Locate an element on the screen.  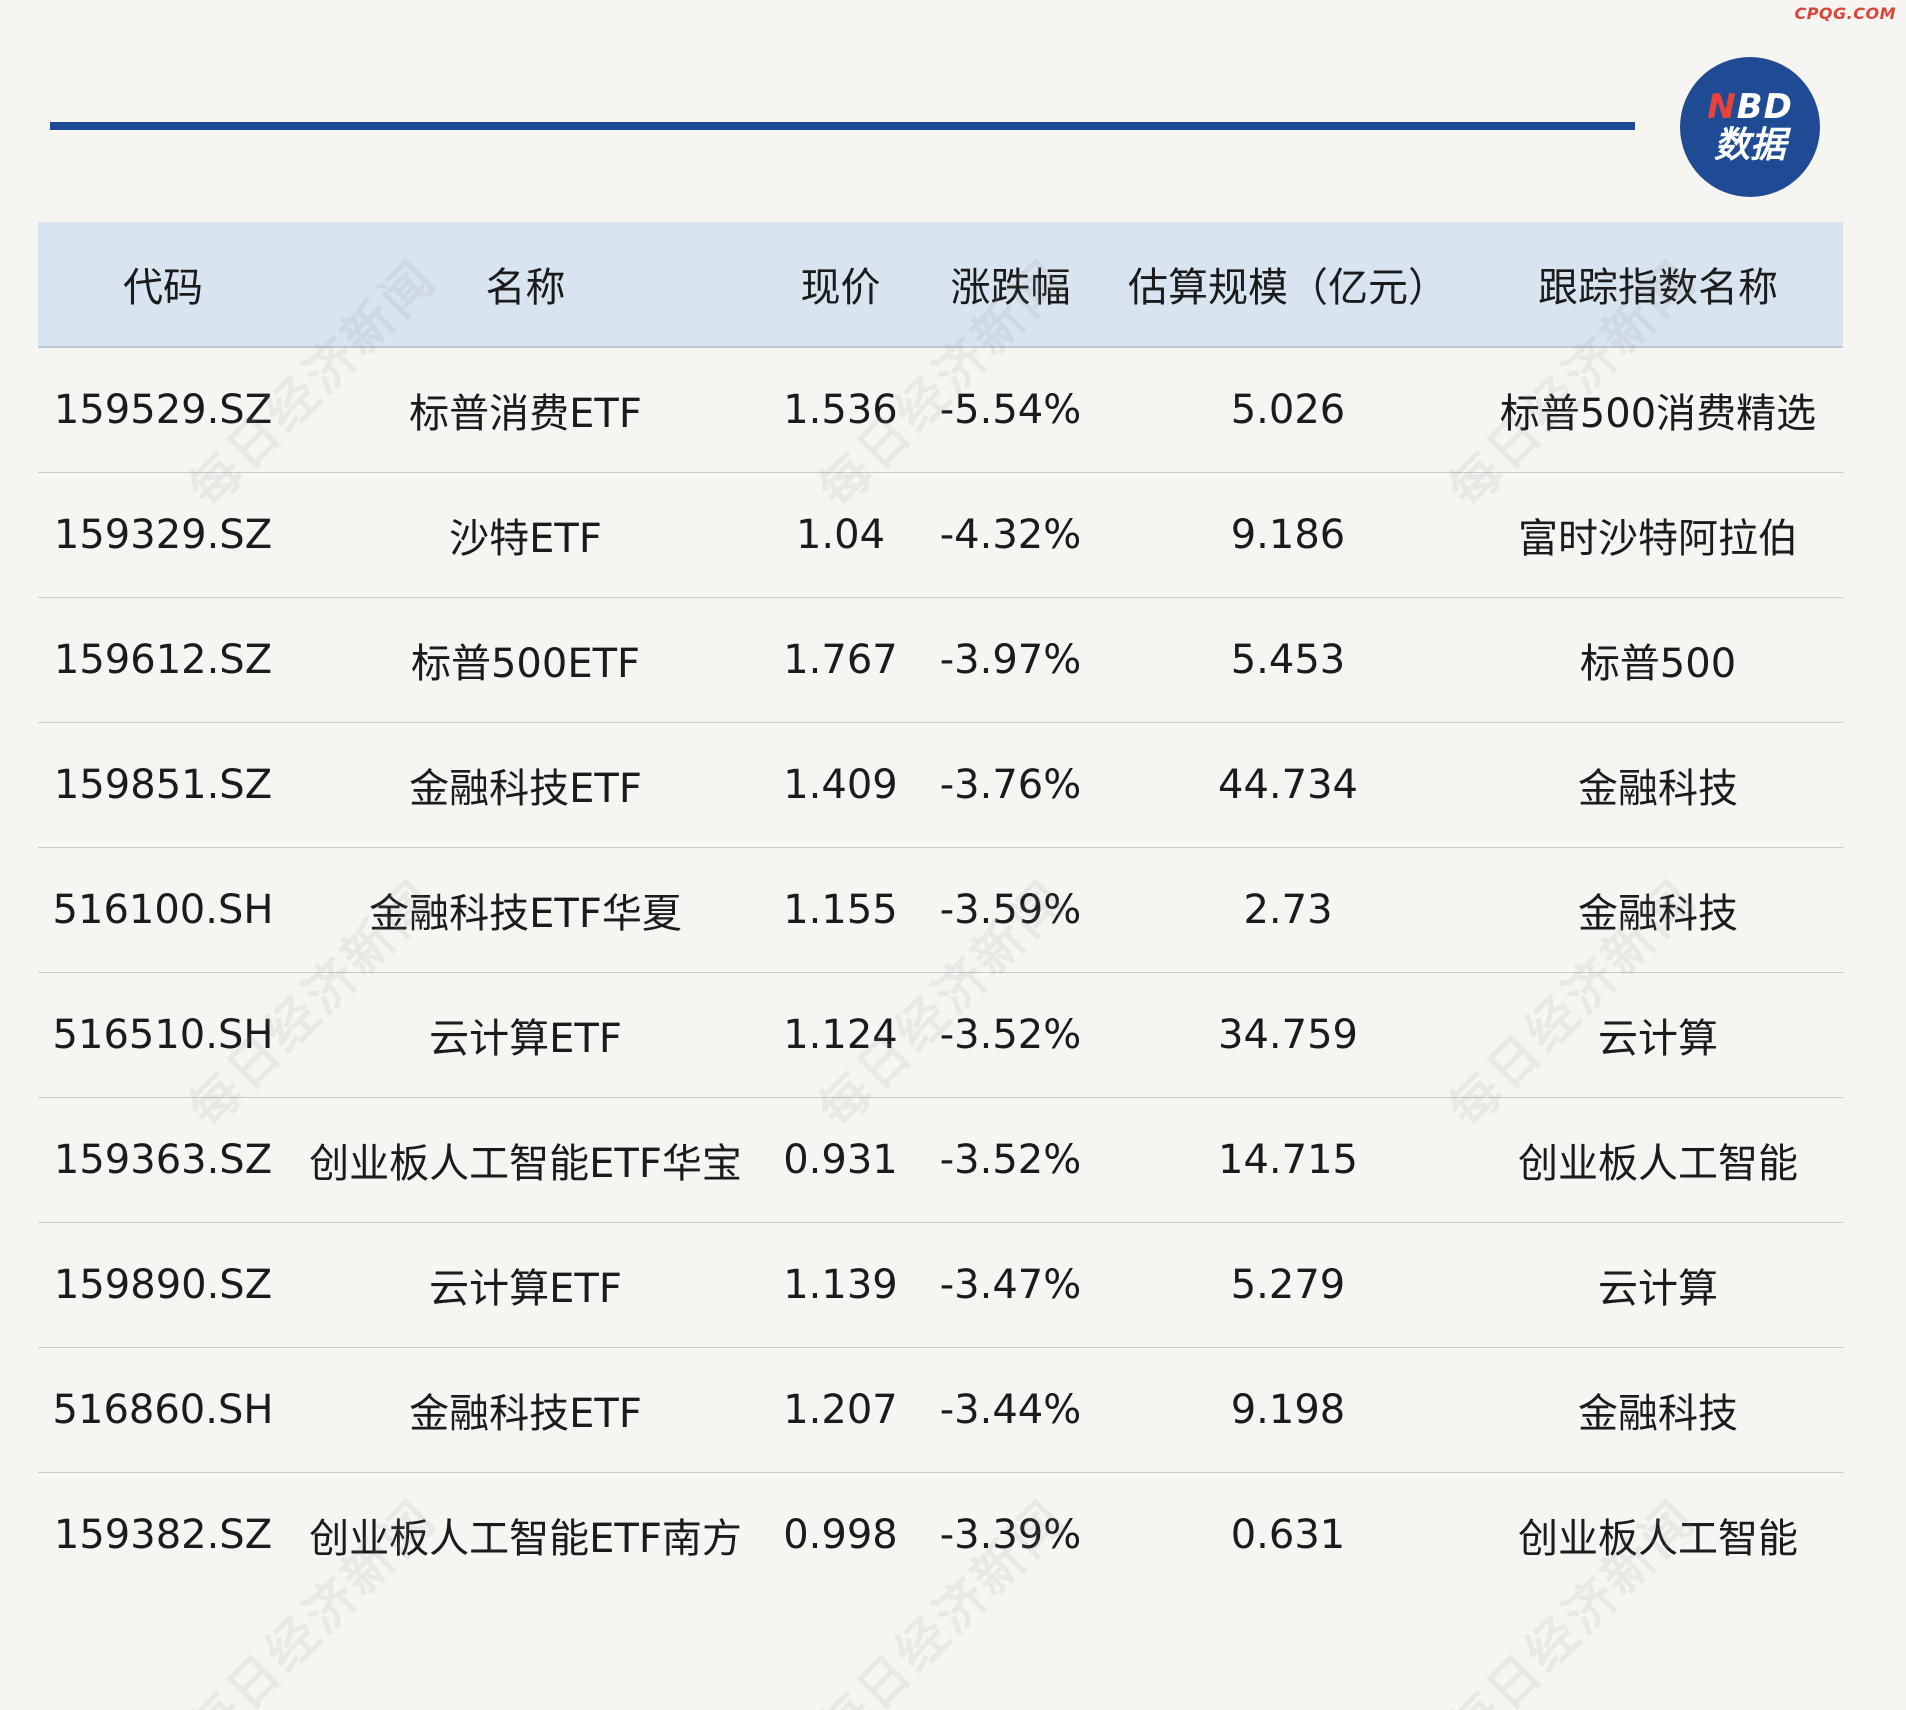
cell-scale: 5.453 is located at coordinates (1288, 660).